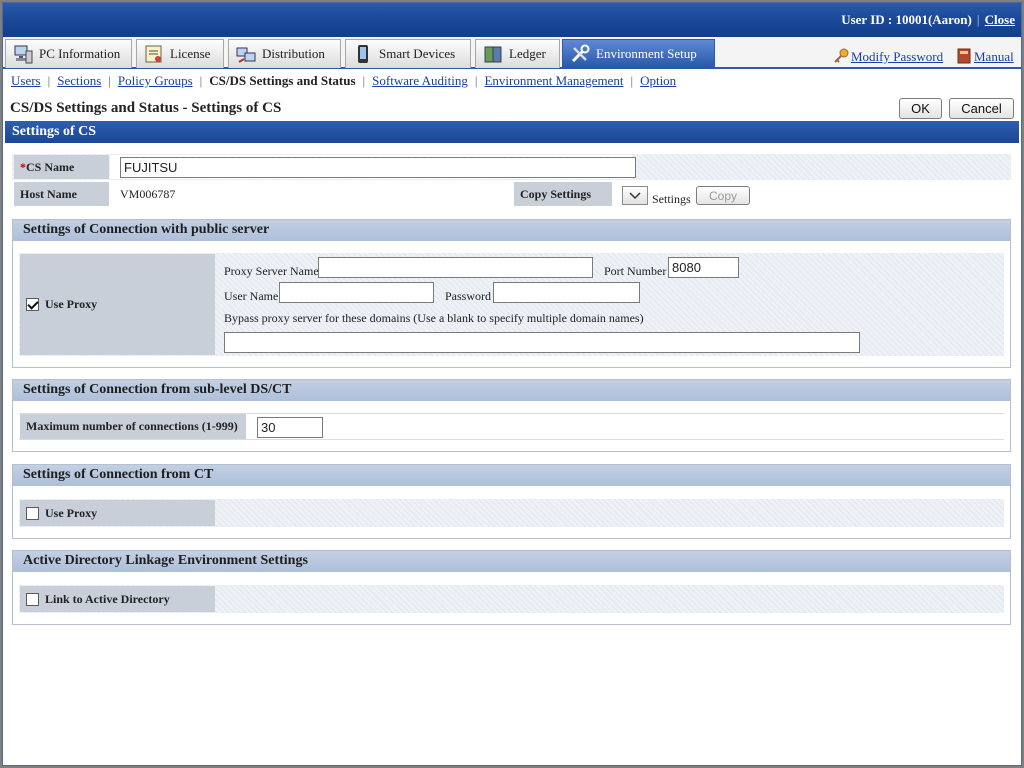 Image resolution: width=1024 pixels, height=768 pixels. I want to click on active-directory-link-label: Link to Active Directory, so click(117, 599).